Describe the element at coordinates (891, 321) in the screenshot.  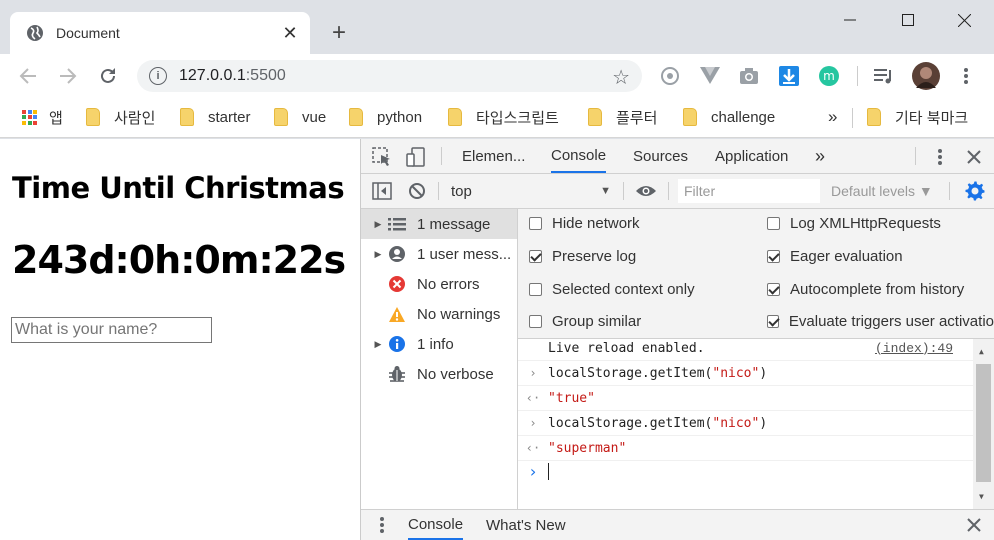
I see `setting-label: Evaluate triggers user activatio` at that location.